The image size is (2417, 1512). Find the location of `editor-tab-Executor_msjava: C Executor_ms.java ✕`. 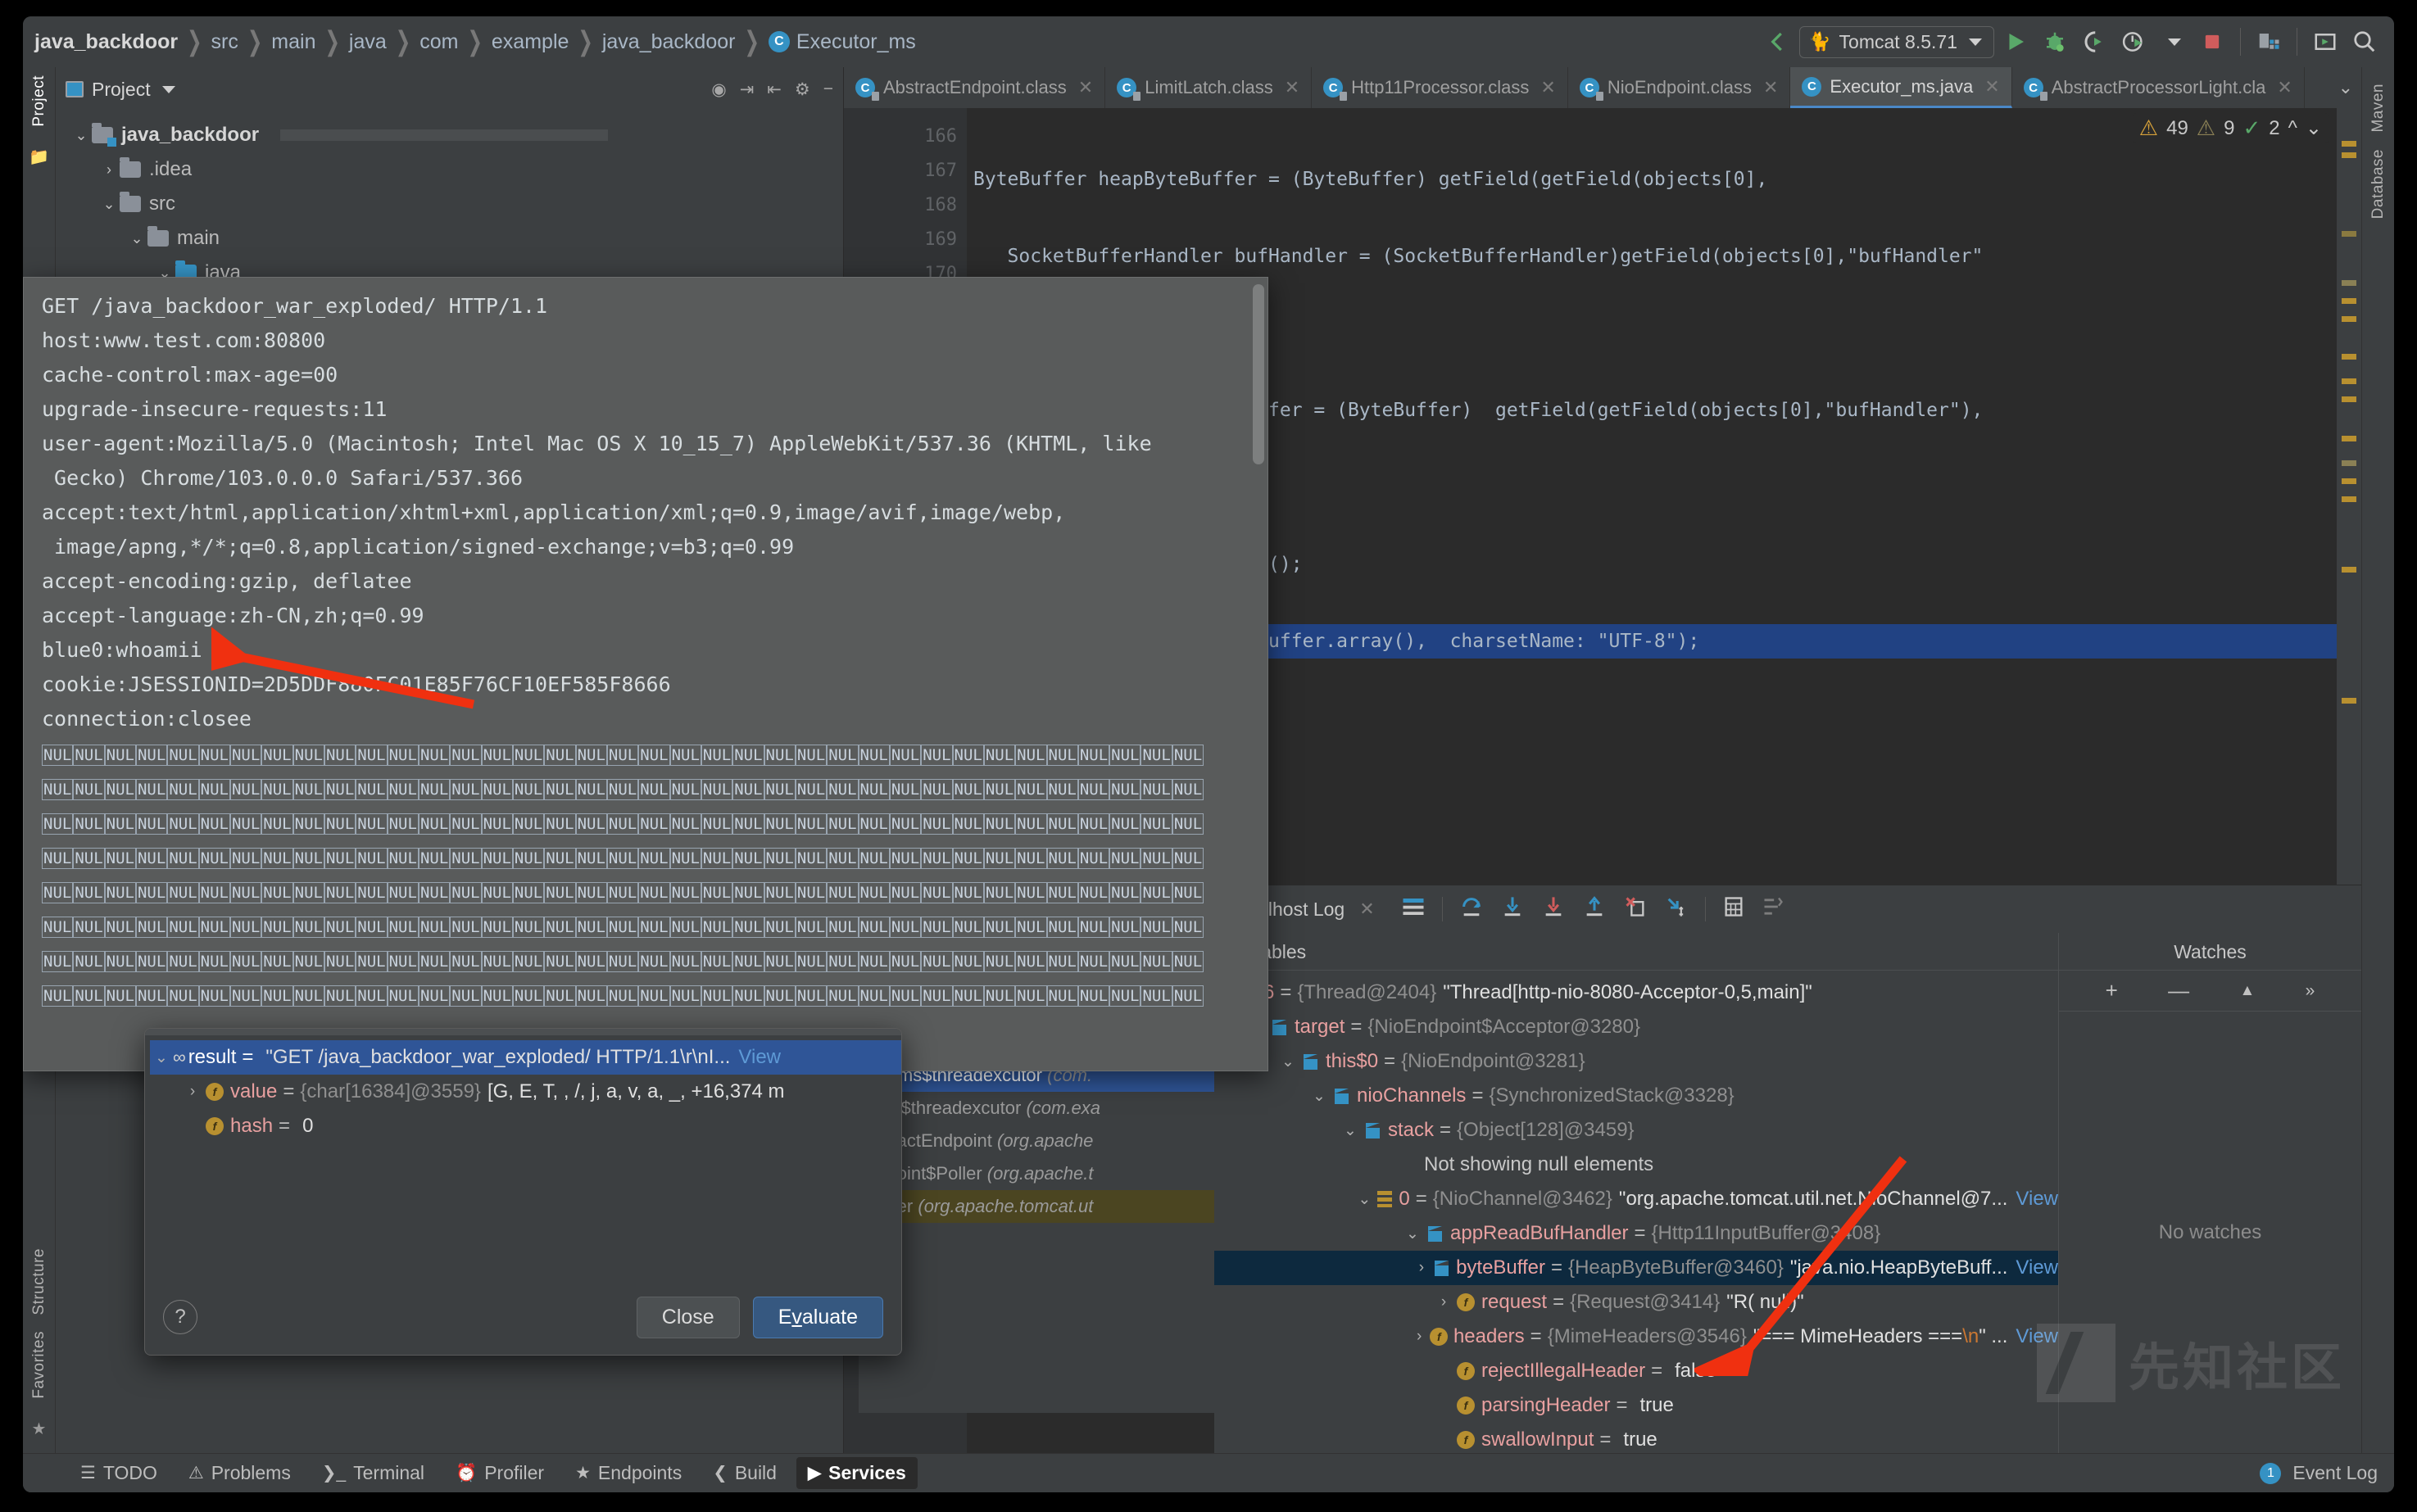

editor-tab-Executor_msjava: C Executor_ms.java ✕ is located at coordinates (1901, 88).